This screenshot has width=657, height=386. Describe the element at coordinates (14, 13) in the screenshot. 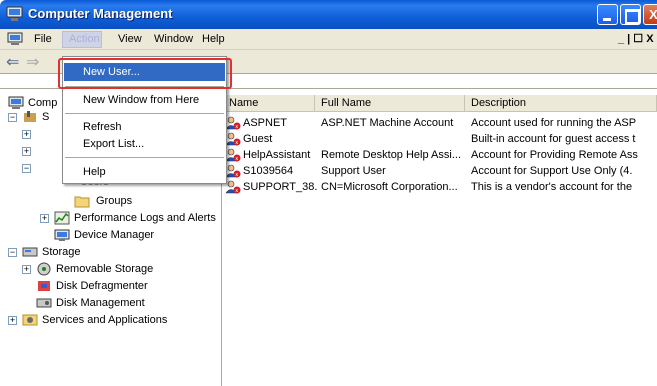

I see `computer-management-icon` at that location.